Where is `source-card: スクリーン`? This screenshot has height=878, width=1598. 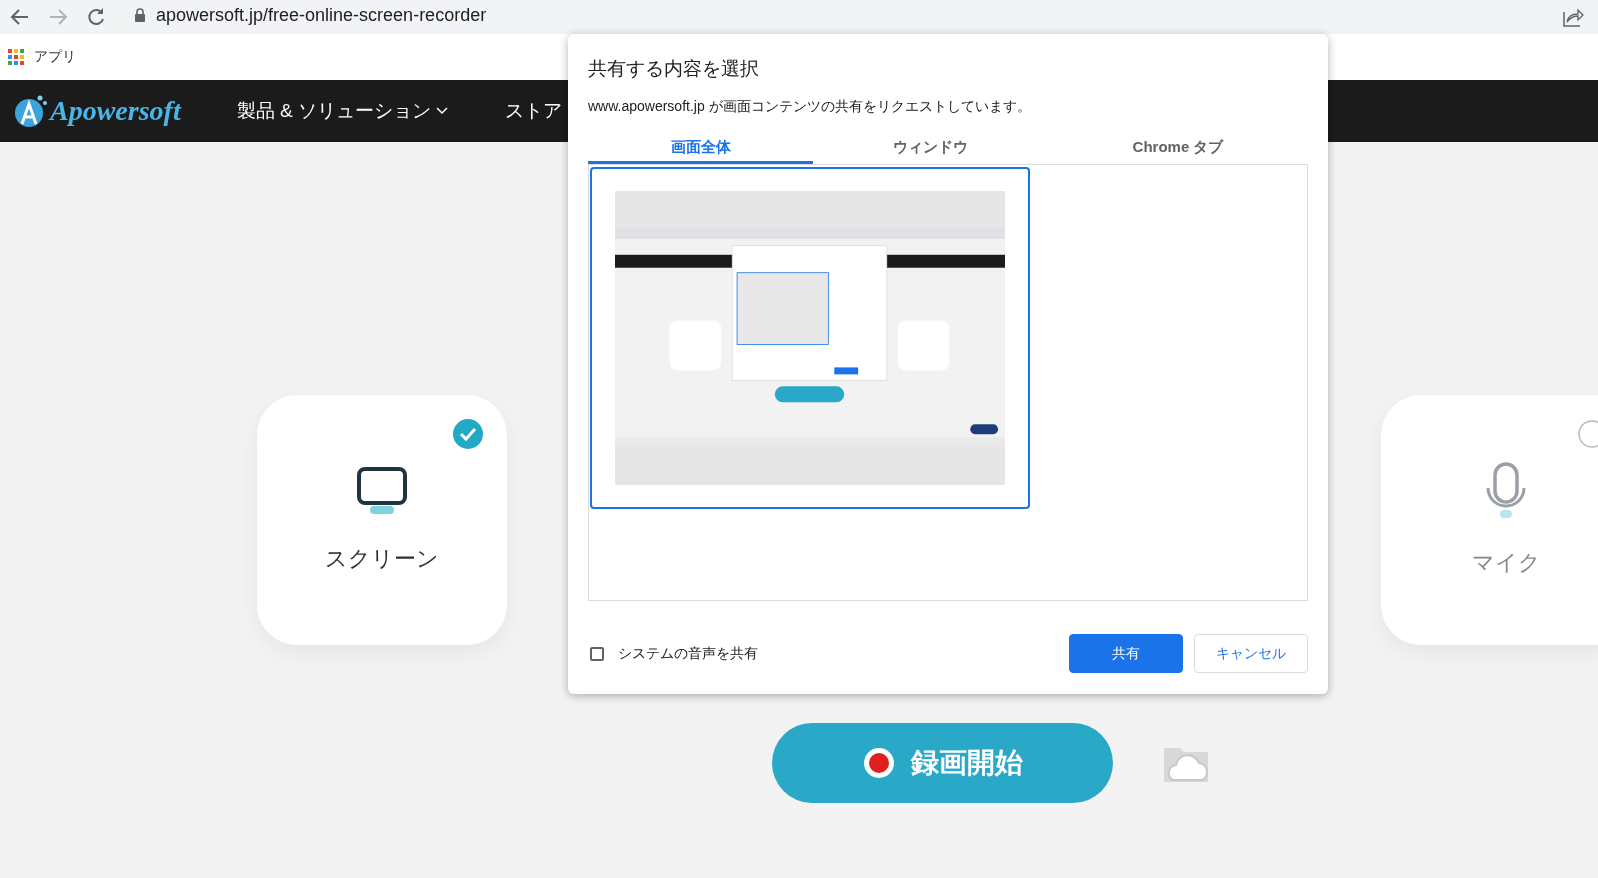
source-card: スクリーン is located at coordinates (382, 520).